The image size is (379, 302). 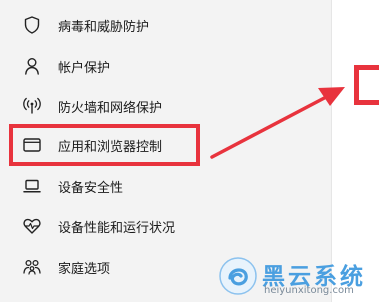 I want to click on family-icon, so click(x=32, y=267).